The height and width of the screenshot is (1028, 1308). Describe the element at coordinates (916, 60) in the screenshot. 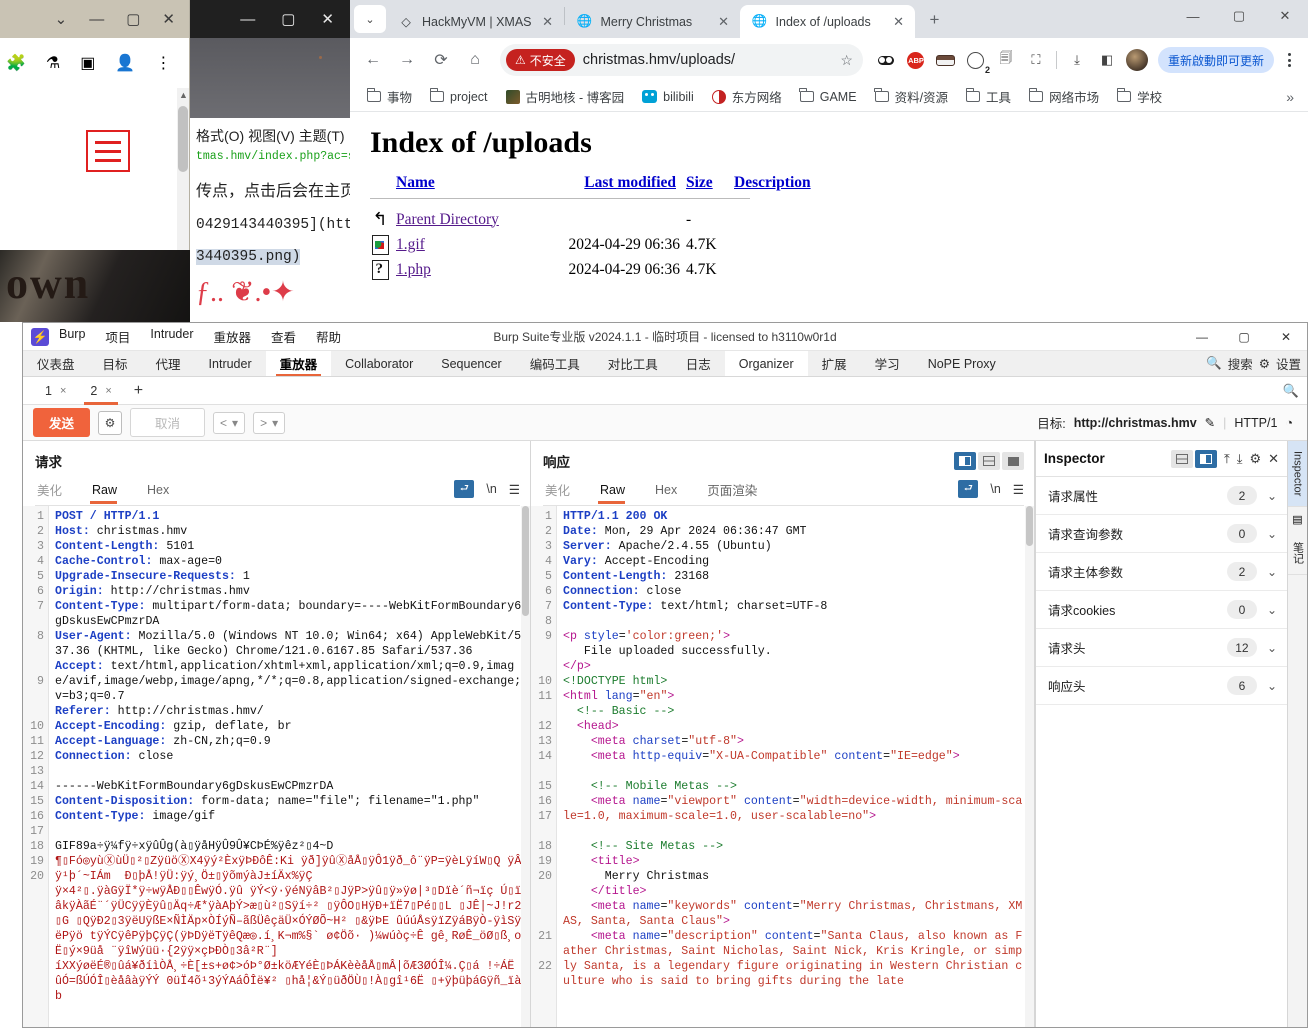

I see `abp-extension-icon: ABP` at that location.